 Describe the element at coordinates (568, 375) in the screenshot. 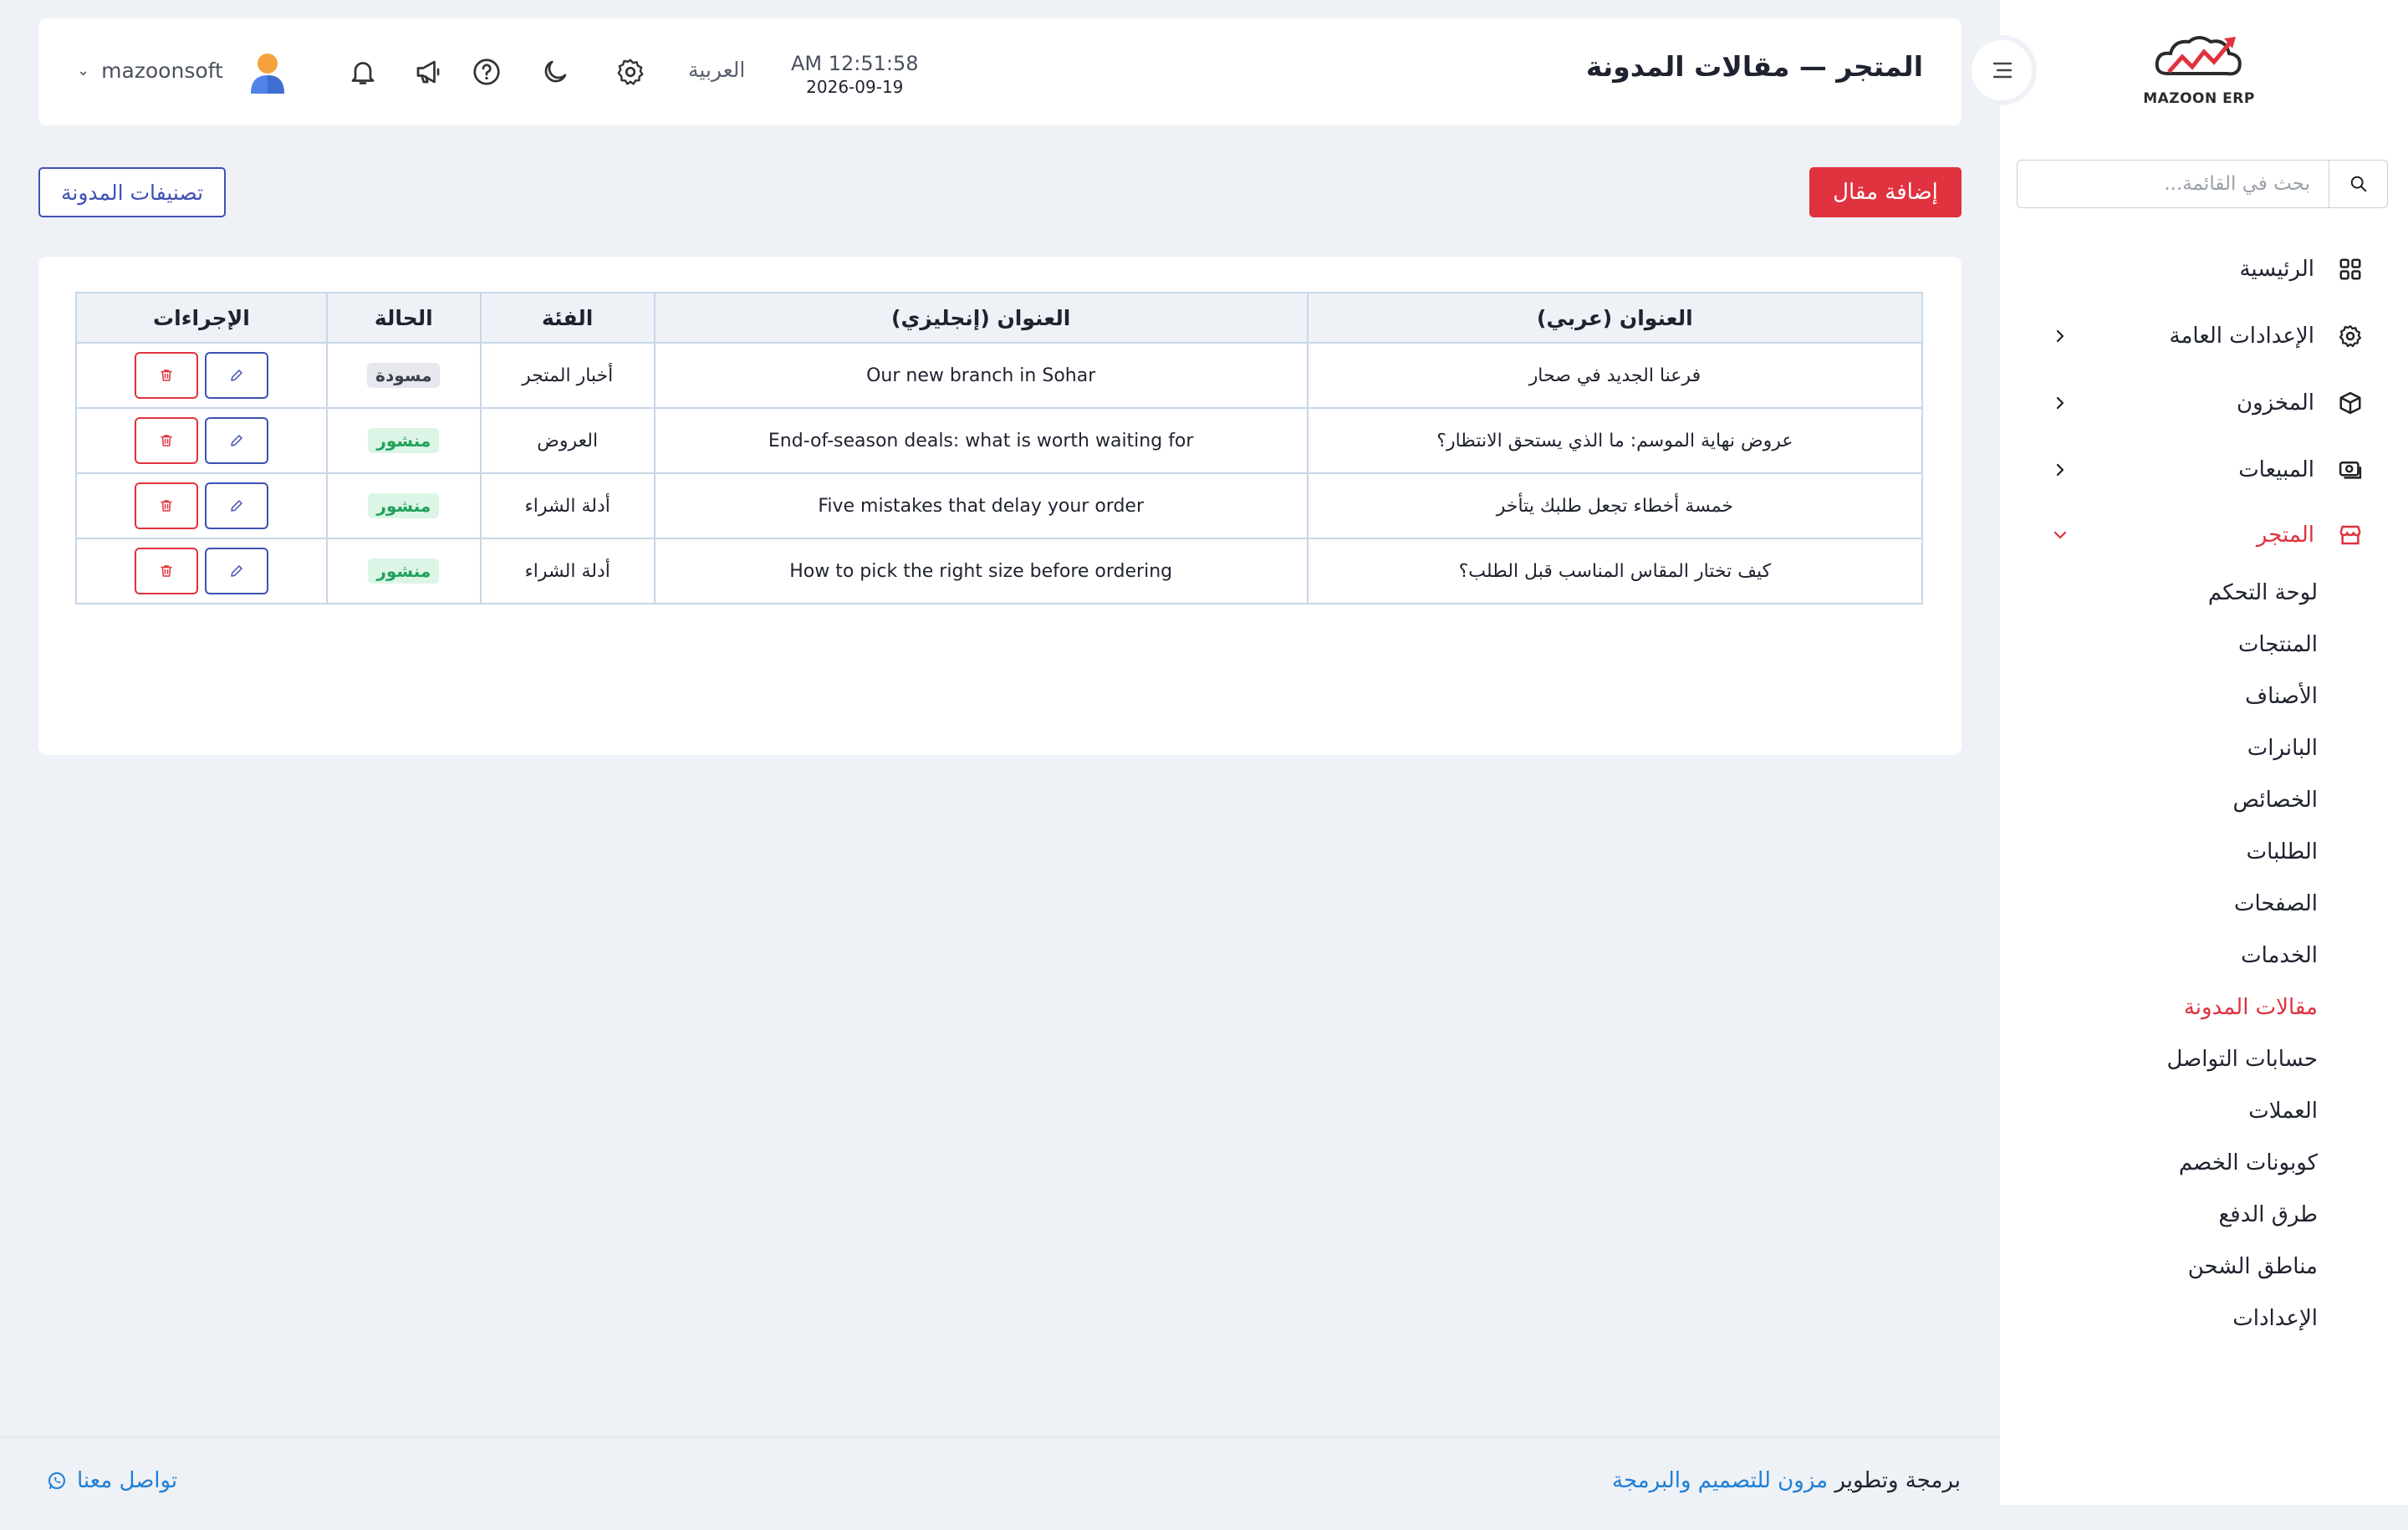

I see `cell-category: أخبار المتجر` at that location.